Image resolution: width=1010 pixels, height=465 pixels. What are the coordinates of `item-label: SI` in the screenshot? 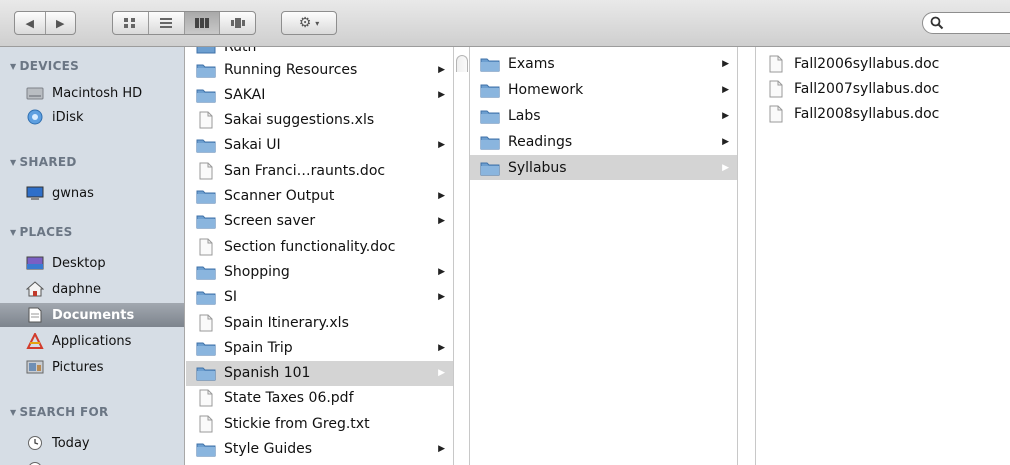 It's located at (231, 297).